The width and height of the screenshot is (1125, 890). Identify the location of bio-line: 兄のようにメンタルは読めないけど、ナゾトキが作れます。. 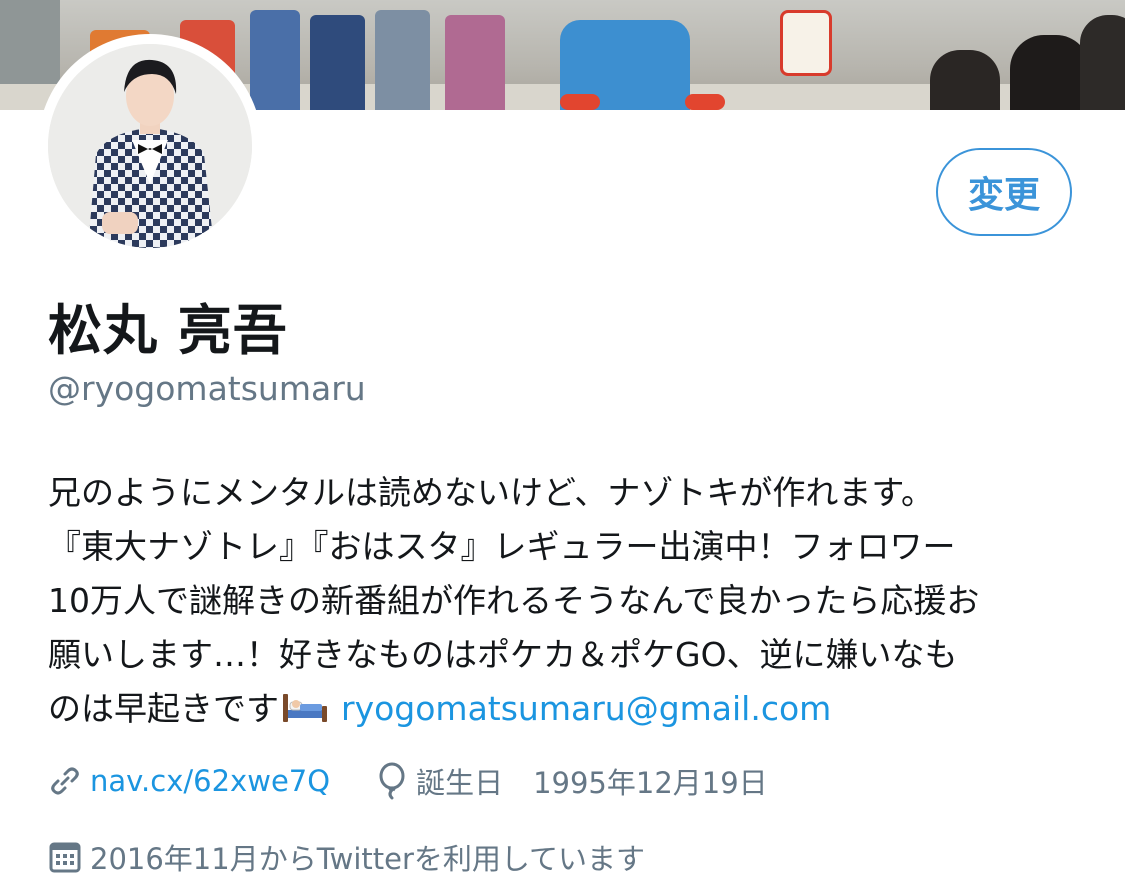
(491, 492).